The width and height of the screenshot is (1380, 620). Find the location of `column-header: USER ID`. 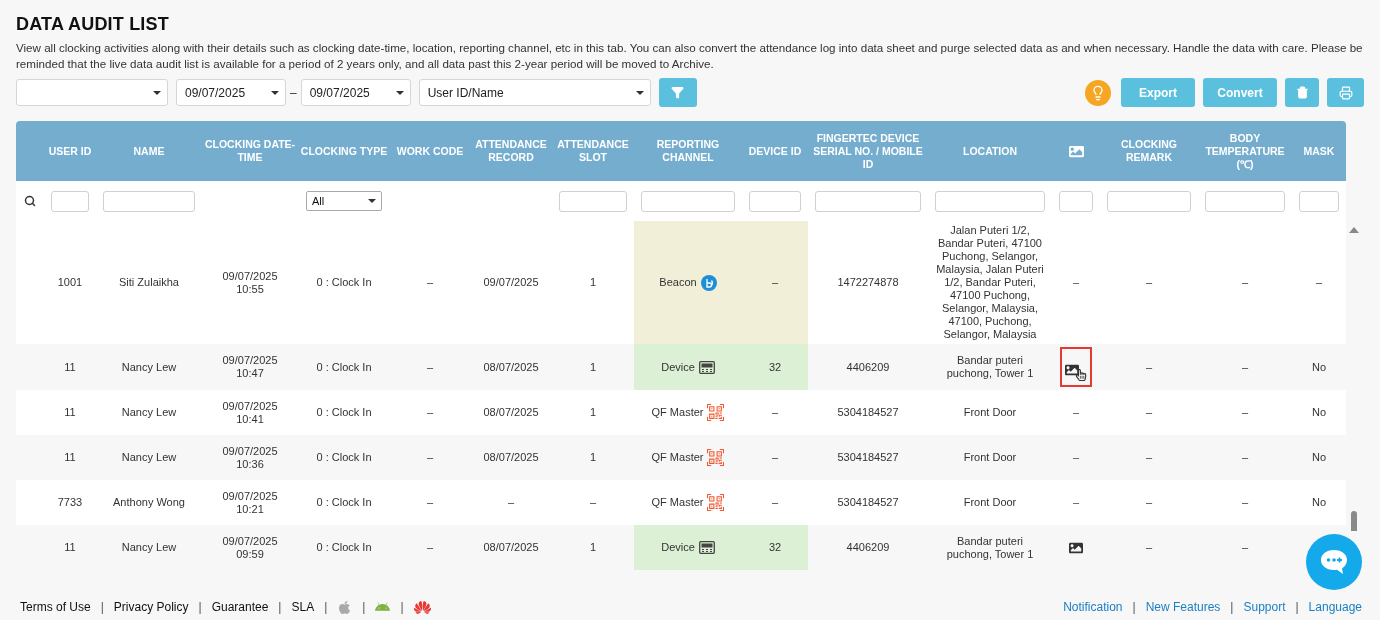

column-header: USER ID is located at coordinates (70, 151).